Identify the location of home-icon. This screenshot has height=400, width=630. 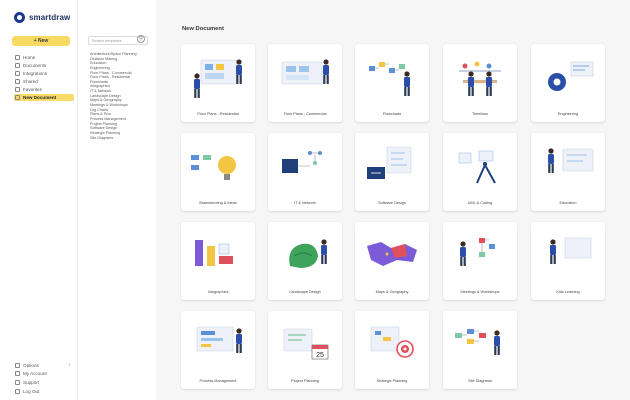
(17, 57).